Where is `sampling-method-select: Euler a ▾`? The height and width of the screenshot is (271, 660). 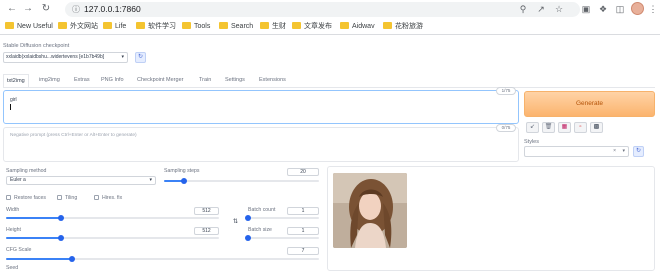
sampling-method-select: Euler a ▾ is located at coordinates (81, 180).